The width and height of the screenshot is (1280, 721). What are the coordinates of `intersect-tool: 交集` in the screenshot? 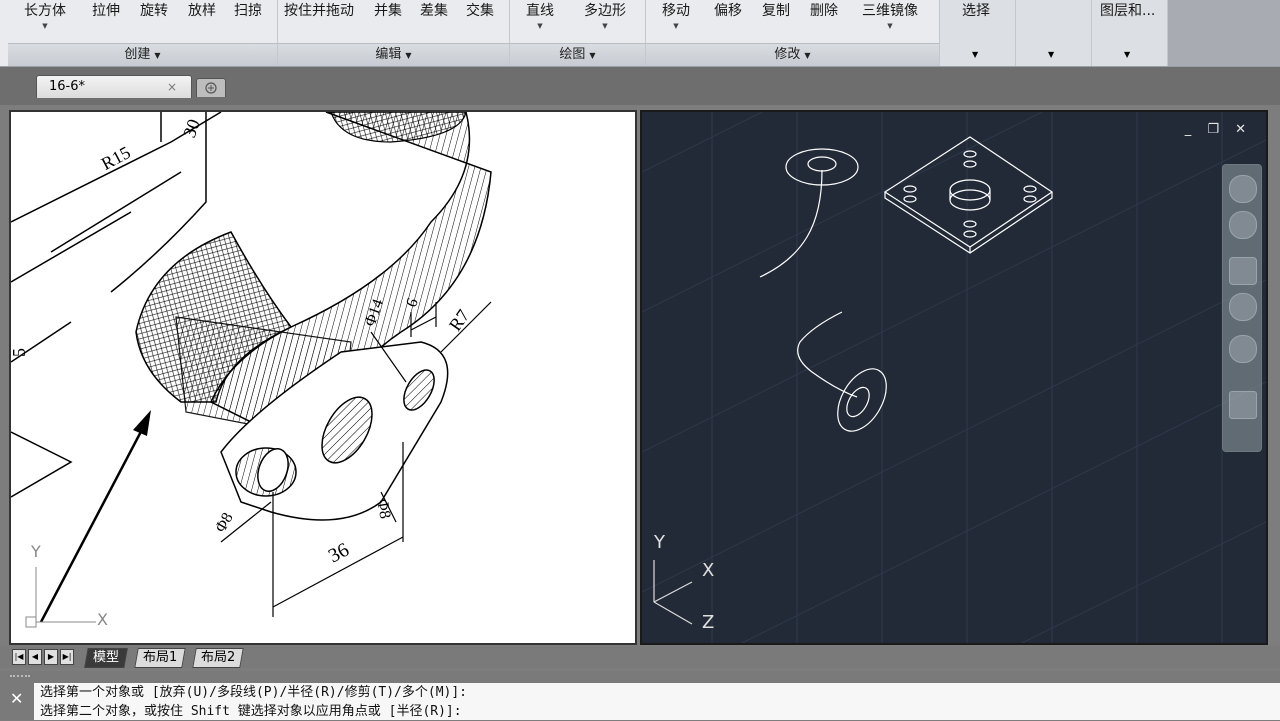 It's located at (480, 10).